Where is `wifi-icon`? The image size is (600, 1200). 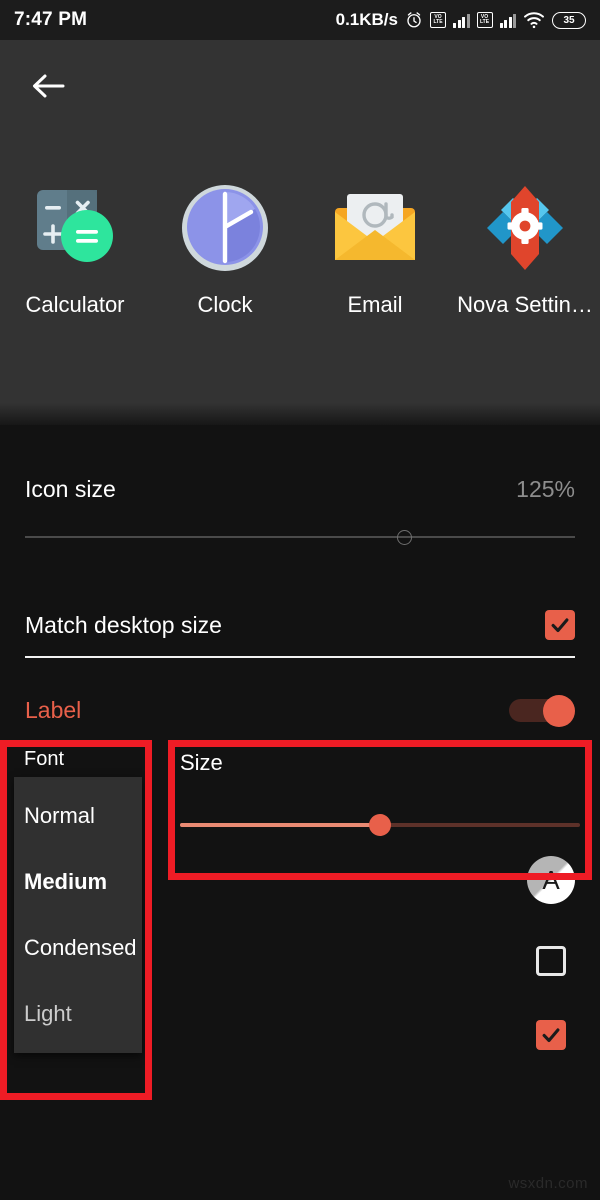 wifi-icon is located at coordinates (534, 20).